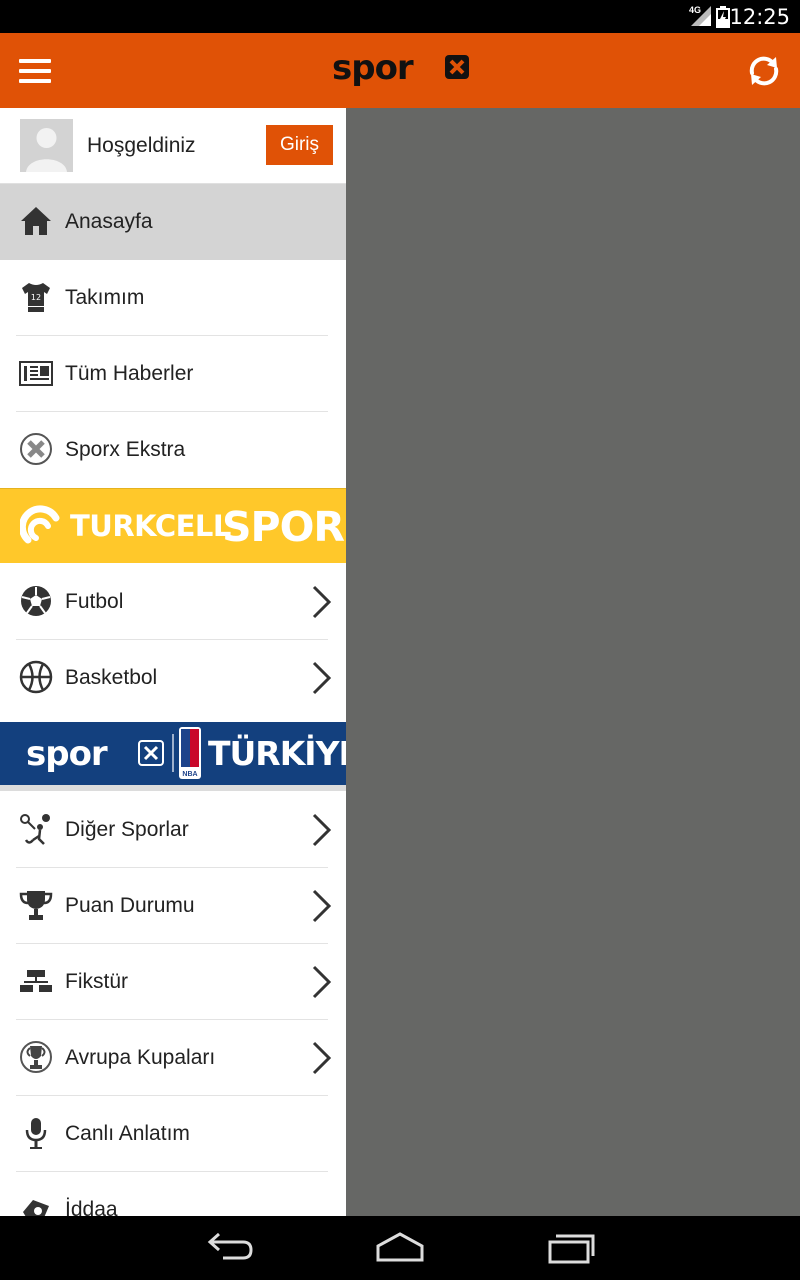 This screenshot has width=800, height=1280. What do you see at coordinates (173, 1194) in the screenshot?
I see `menu-item-iddaa: İddaa` at bounding box center [173, 1194].